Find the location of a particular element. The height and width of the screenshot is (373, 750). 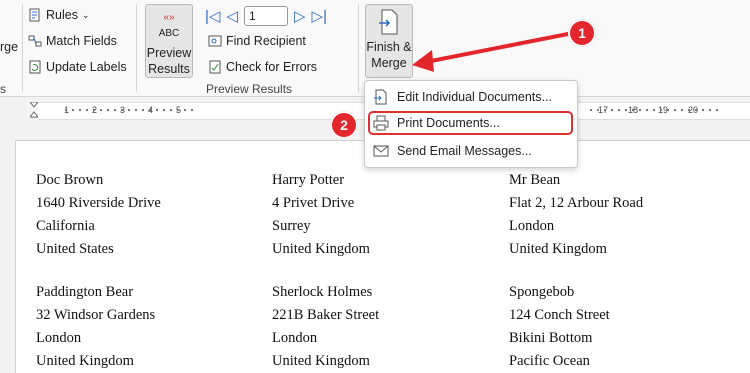

label-street: 4 Privet Drive is located at coordinates (313, 203).